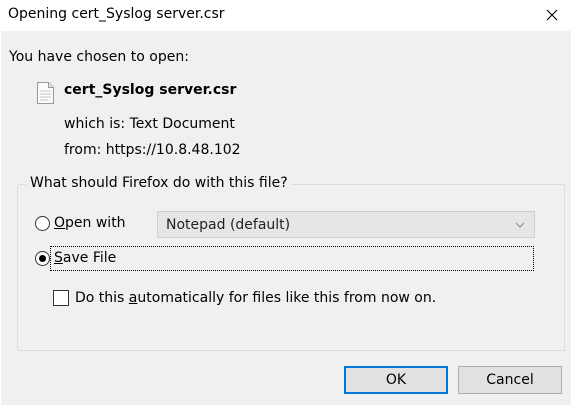  Describe the element at coordinates (228, 224) in the screenshot. I see `application-select-value: Notepad (default)` at that location.